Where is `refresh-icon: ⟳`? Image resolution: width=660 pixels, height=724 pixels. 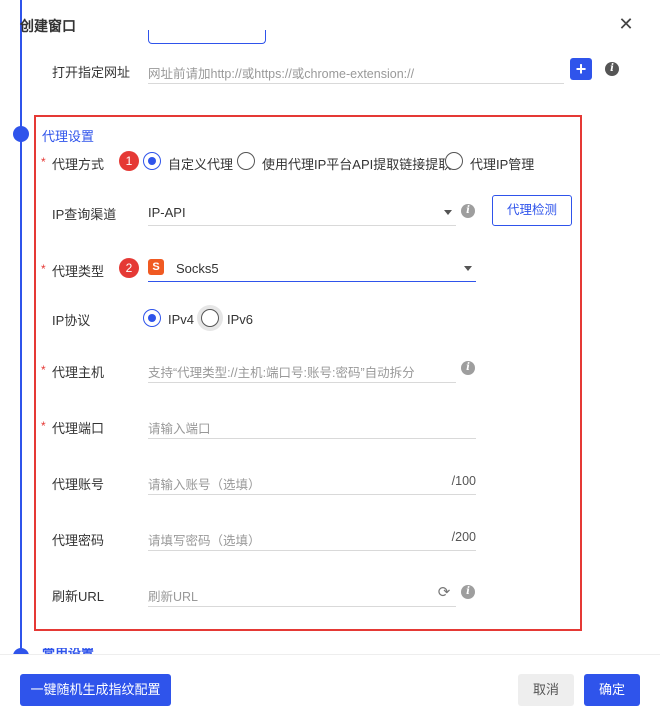 refresh-icon: ⟳ is located at coordinates (444, 593).